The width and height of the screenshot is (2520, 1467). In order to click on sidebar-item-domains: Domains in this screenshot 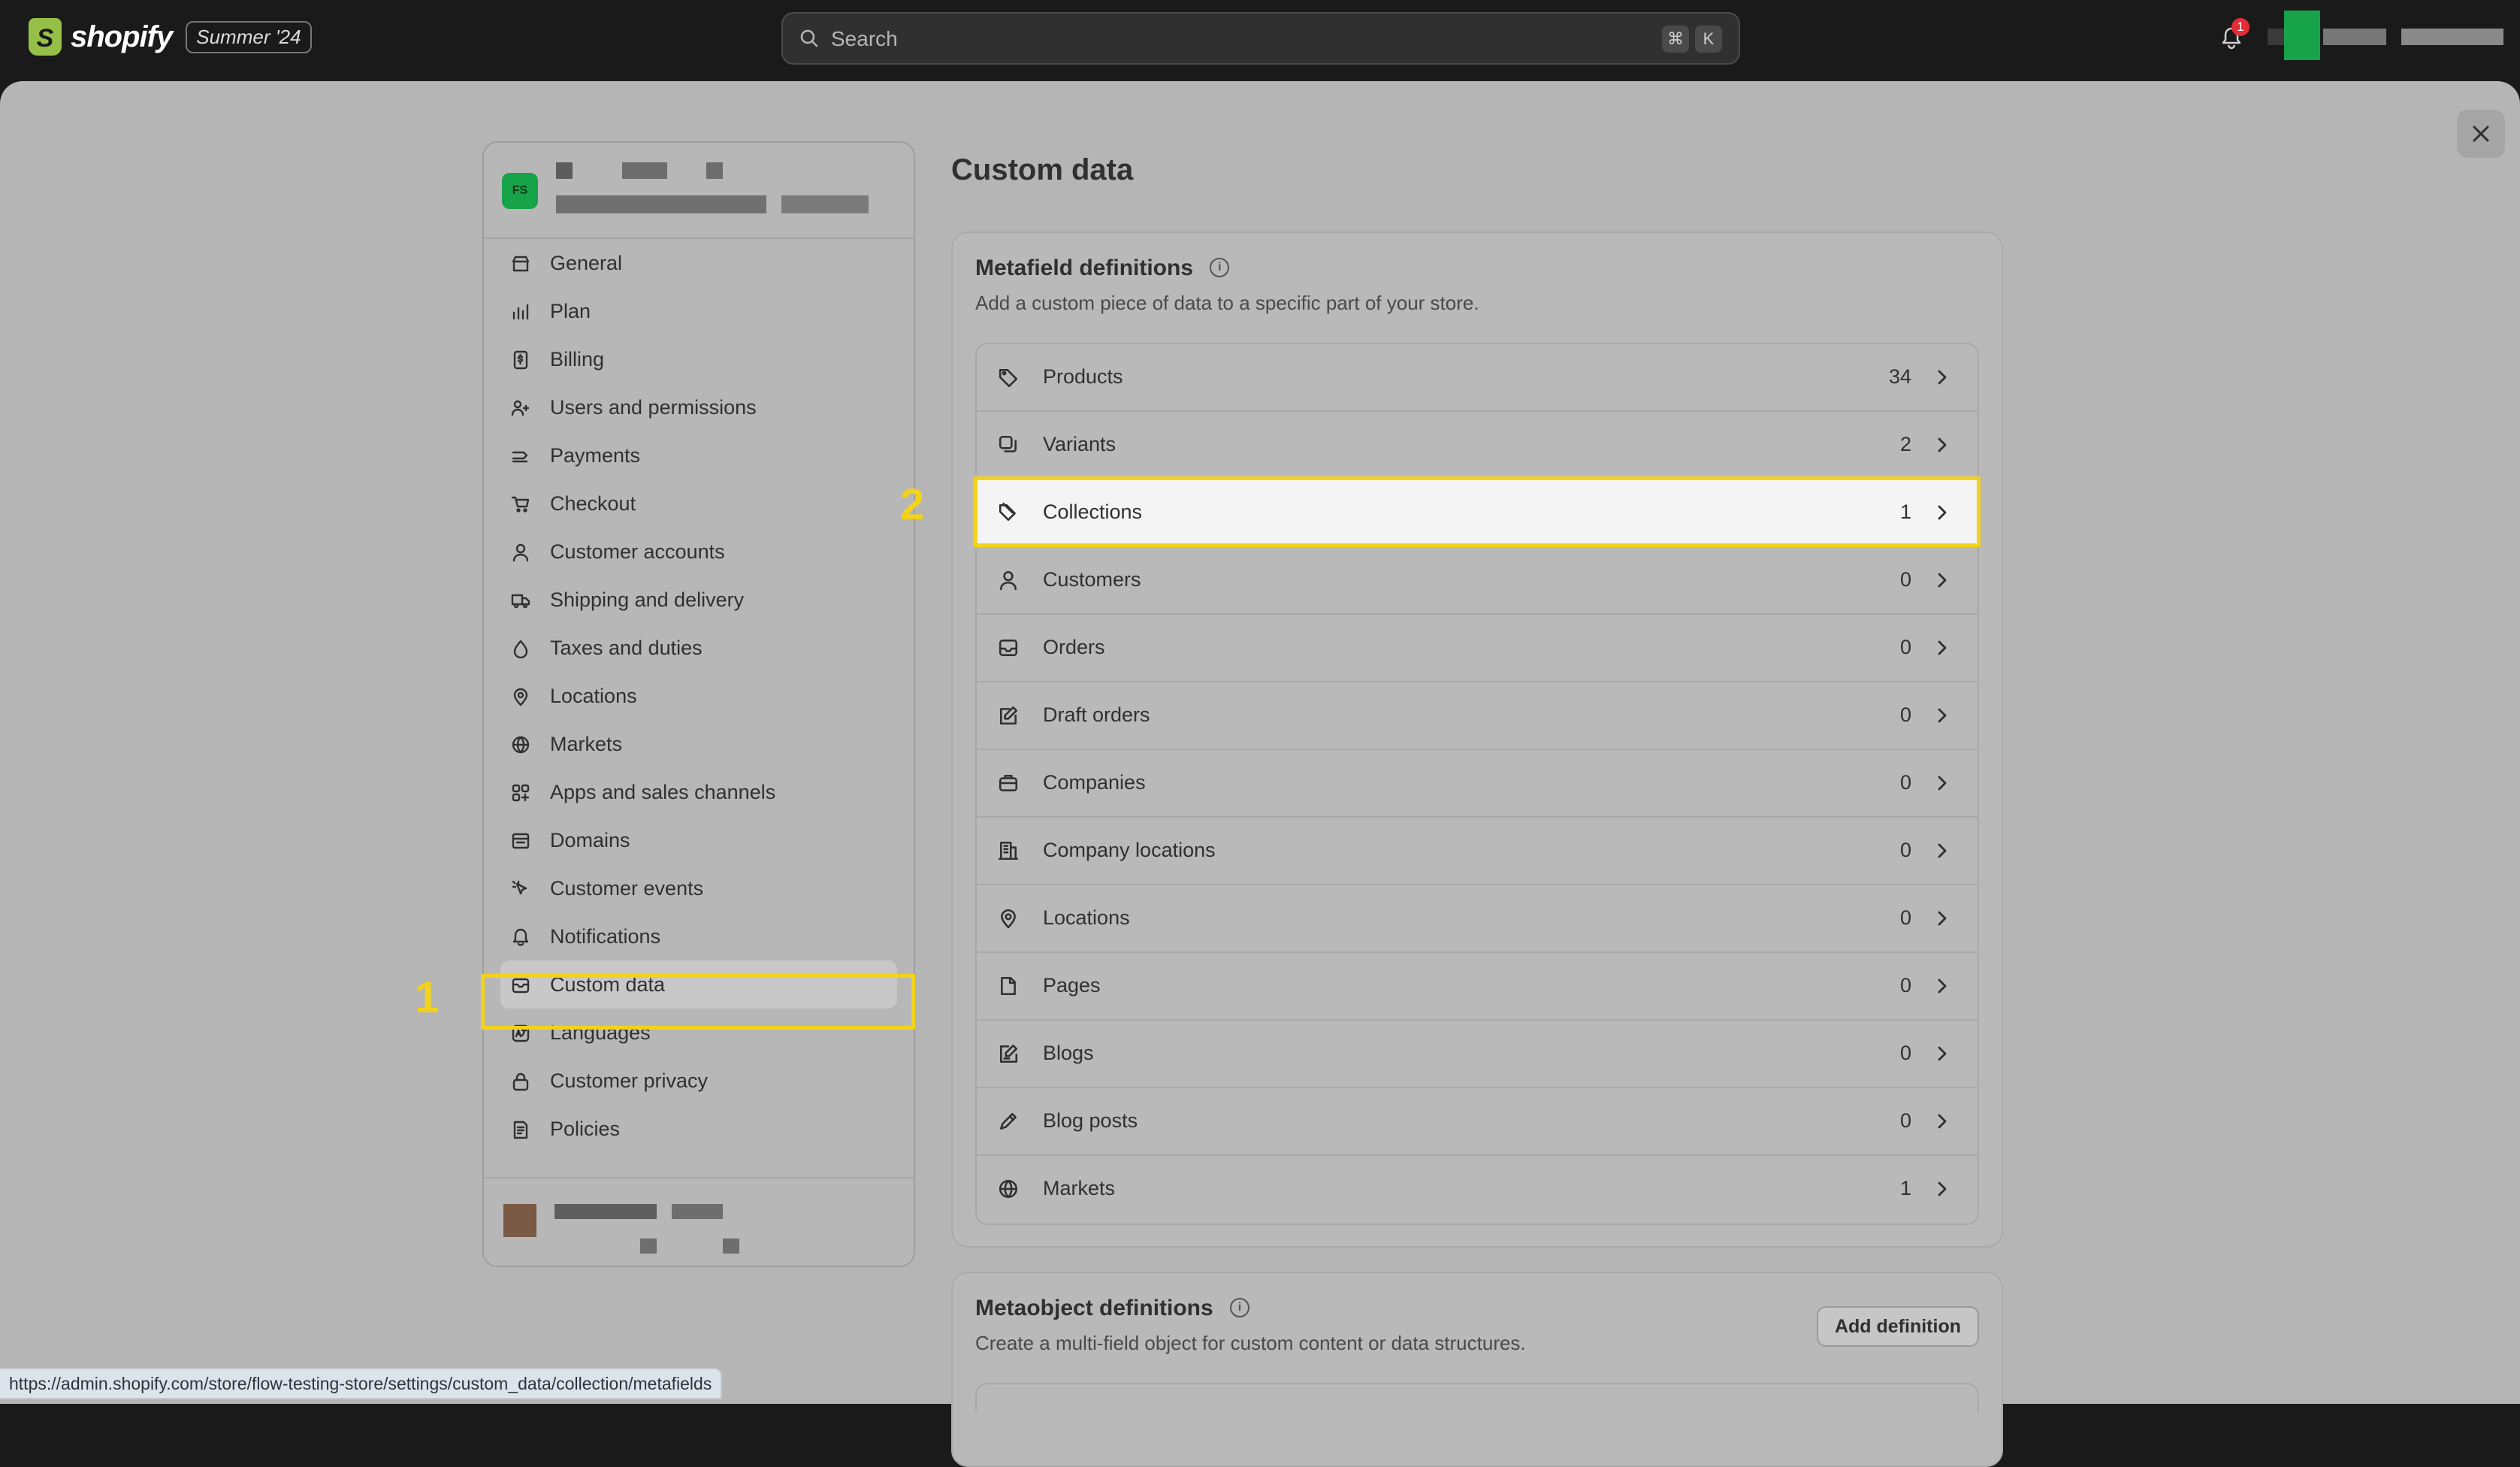, I will do `click(699, 840)`.